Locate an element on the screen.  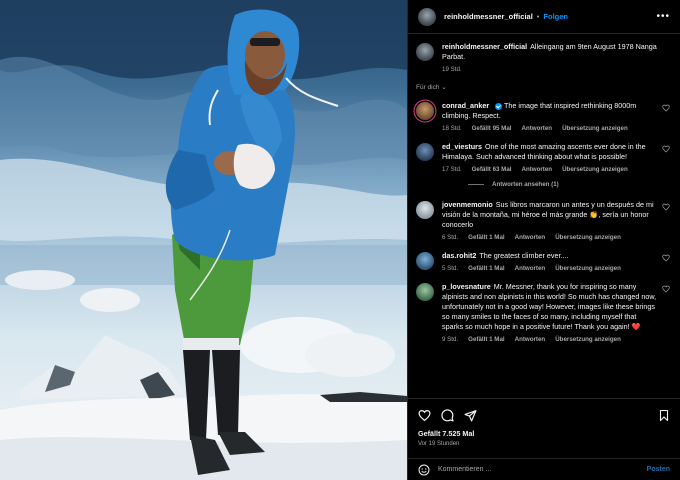
comment-time: 9 Std. is located at coordinates (450, 339).